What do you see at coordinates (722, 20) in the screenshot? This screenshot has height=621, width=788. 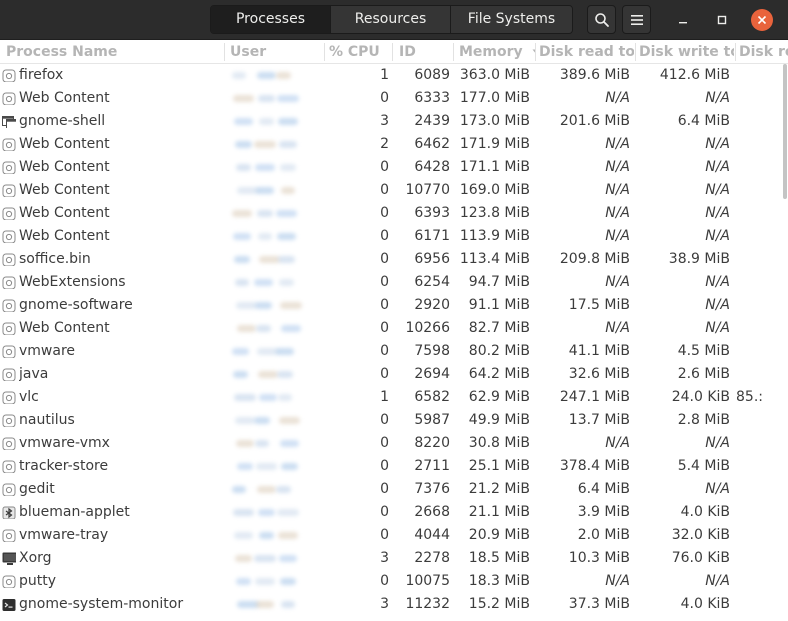 I see `maximize-button` at bounding box center [722, 20].